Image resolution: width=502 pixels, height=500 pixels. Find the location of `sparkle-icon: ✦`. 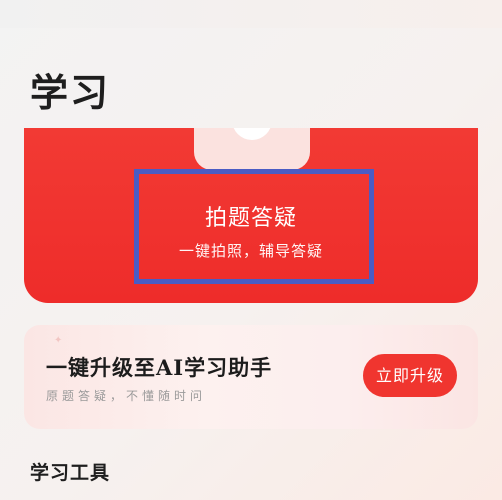

sparkle-icon: ✦ is located at coordinates (58, 340).